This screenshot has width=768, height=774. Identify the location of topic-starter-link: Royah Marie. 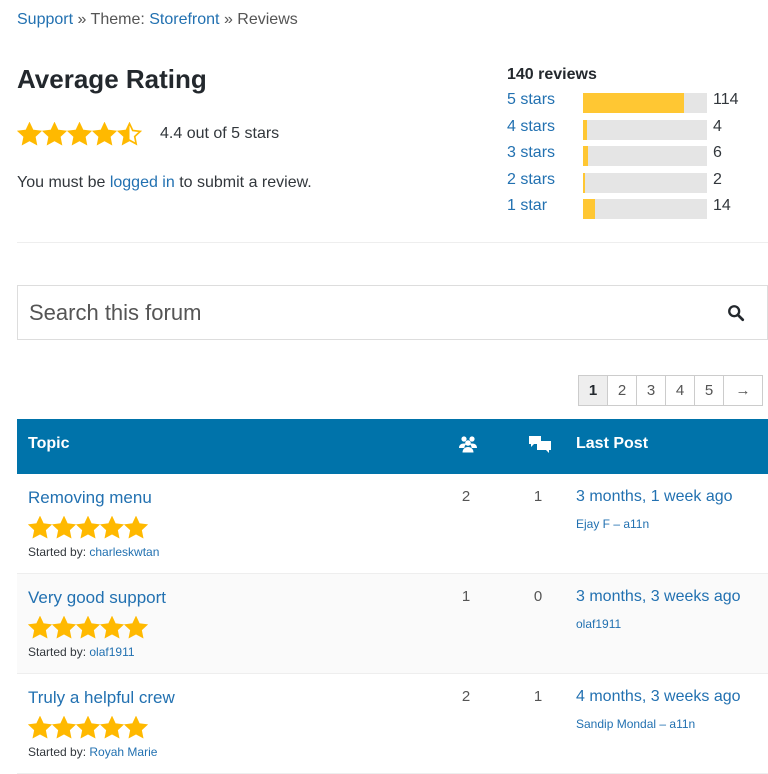
(123, 752).